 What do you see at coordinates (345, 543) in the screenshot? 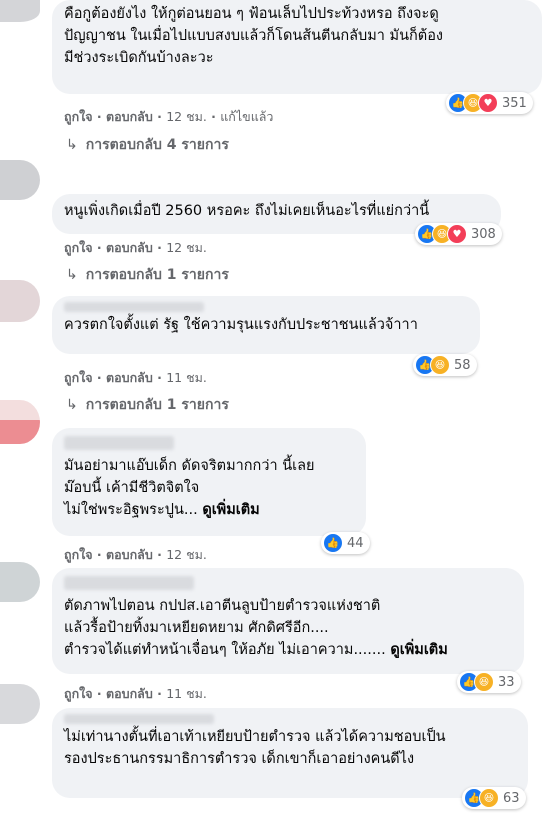
I see `reaction-summary: 👍 44` at bounding box center [345, 543].